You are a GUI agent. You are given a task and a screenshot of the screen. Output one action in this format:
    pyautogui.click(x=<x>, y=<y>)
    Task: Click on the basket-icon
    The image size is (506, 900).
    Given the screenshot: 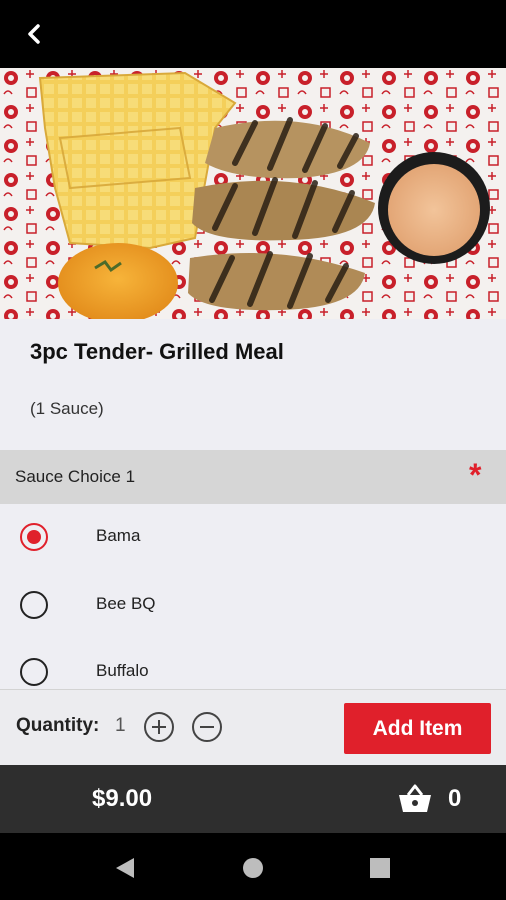 What is the action you would take?
    pyautogui.click(x=415, y=798)
    